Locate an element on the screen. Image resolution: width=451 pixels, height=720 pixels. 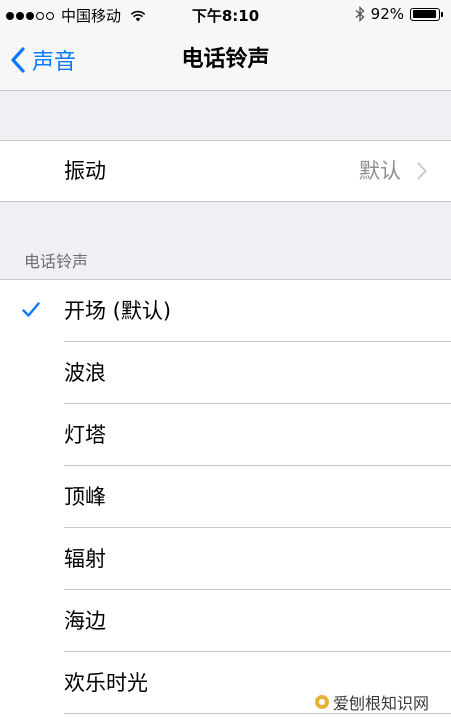
page-title: 电话铃声 is located at coordinates (225, 59).